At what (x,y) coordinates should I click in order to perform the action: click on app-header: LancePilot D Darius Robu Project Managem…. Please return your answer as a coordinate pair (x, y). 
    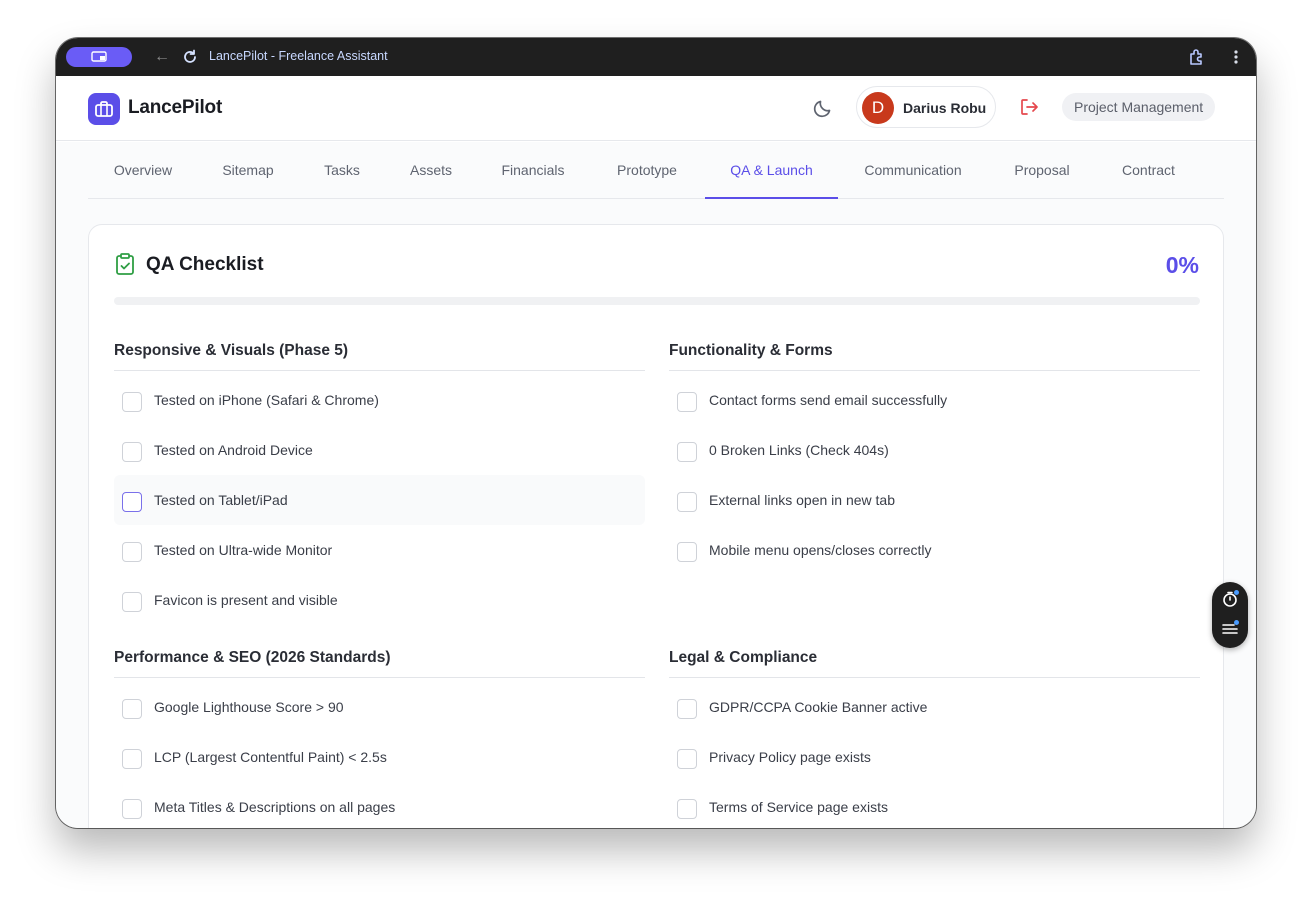
    Looking at the image, I should click on (656, 108).